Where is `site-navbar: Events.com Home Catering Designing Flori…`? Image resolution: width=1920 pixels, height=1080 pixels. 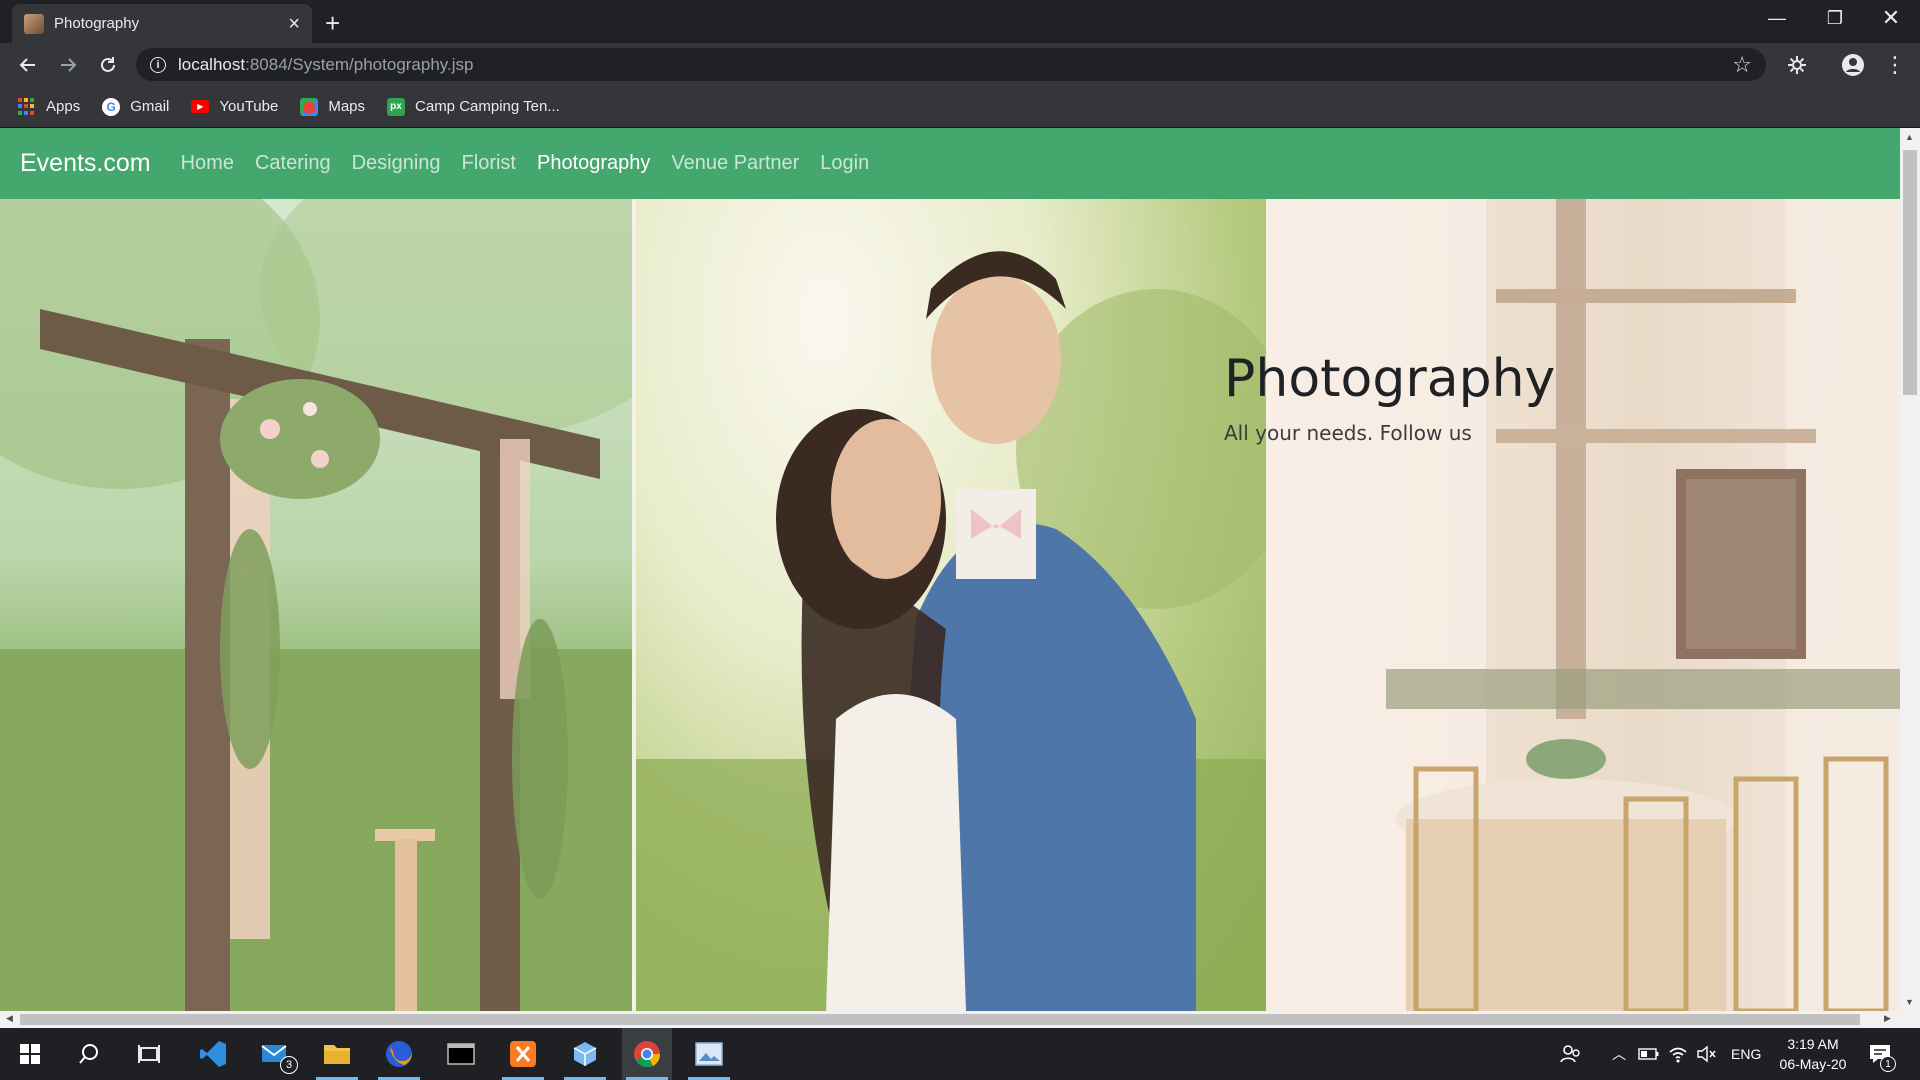
site-navbar: Events.com Home Catering Designing Flori… is located at coordinates (950, 163).